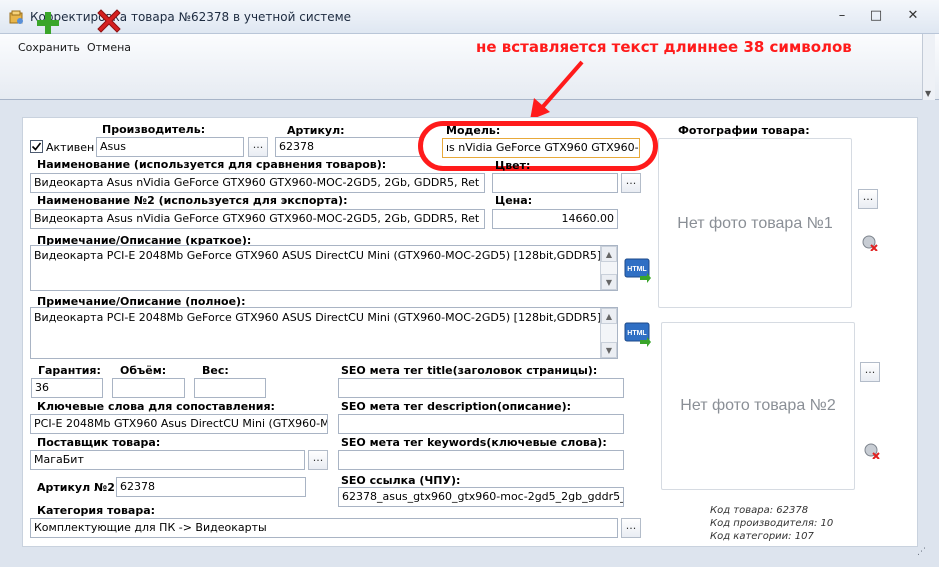 The width and height of the screenshot is (939, 567). What do you see at coordinates (69, 370) in the screenshot?
I see `warranty-label: Гарантия:` at bounding box center [69, 370].